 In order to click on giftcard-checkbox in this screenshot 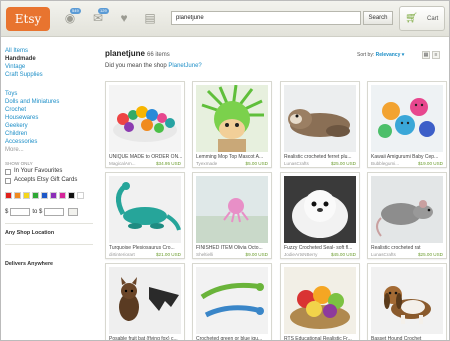, I will do `click(8, 180)`.